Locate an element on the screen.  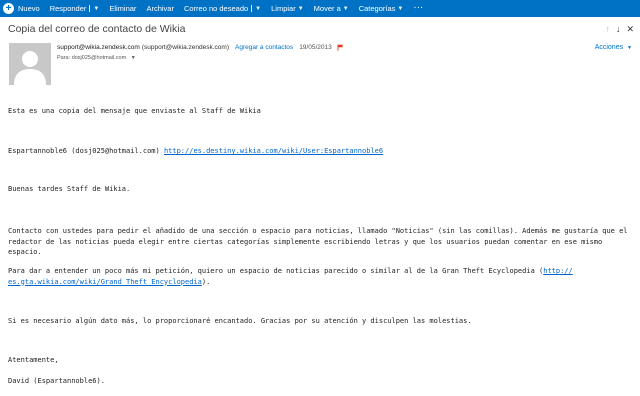
move-to-button: Mover a ▼ is located at coordinates (331, 8).